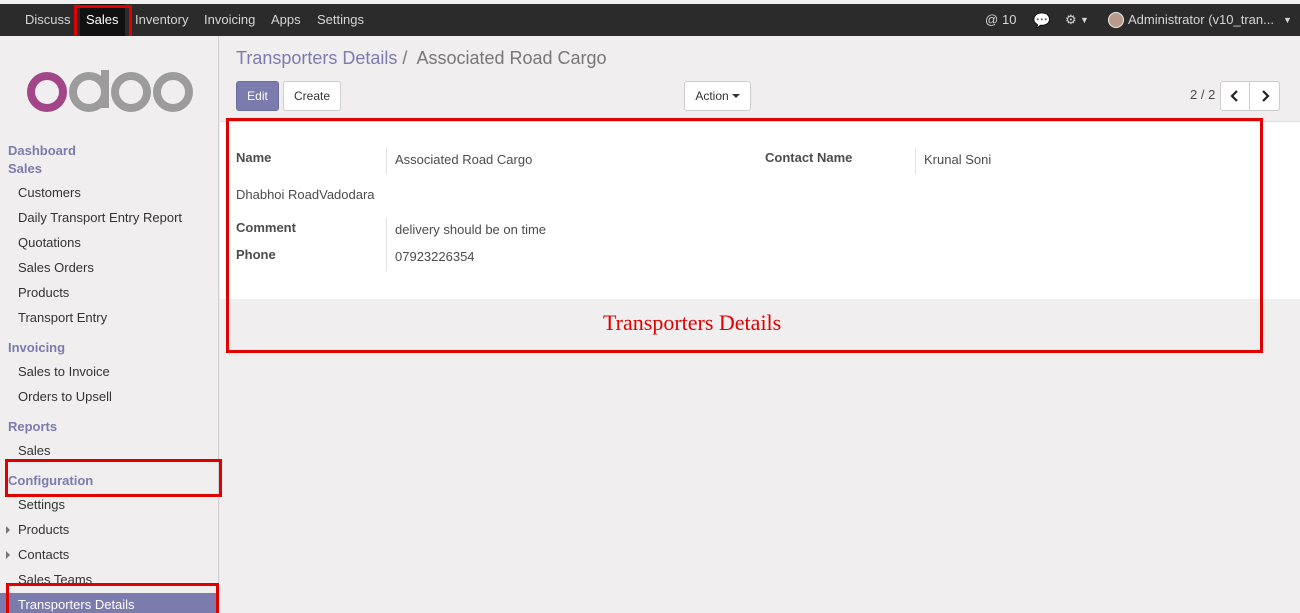  What do you see at coordinates (266, 227) in the screenshot?
I see `comment-label: Comment` at bounding box center [266, 227].